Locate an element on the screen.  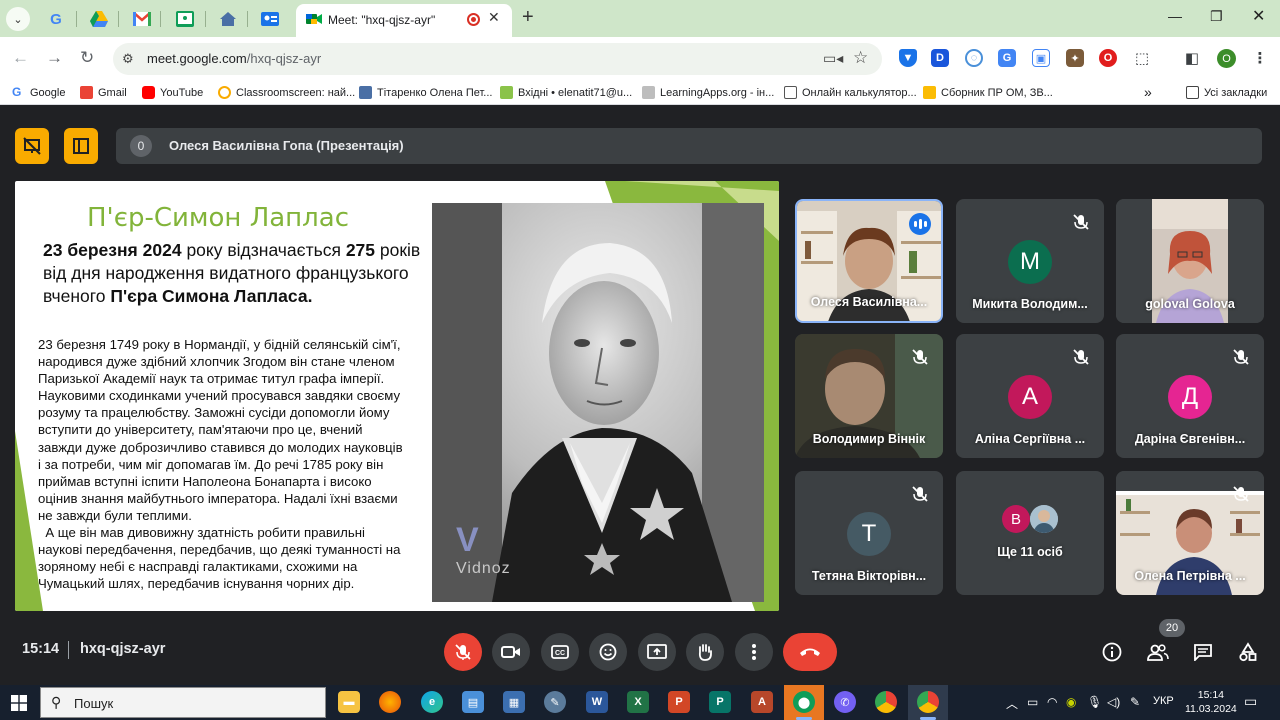
zoom-app-icon: ⬤ is located at coordinates (804, 702).